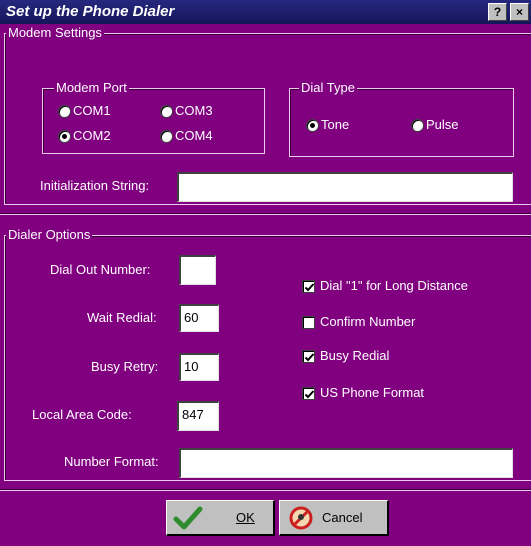 This screenshot has width=531, height=546. Describe the element at coordinates (442, 124) in the screenshot. I see `radio-pulse-label: Pulse` at that location.